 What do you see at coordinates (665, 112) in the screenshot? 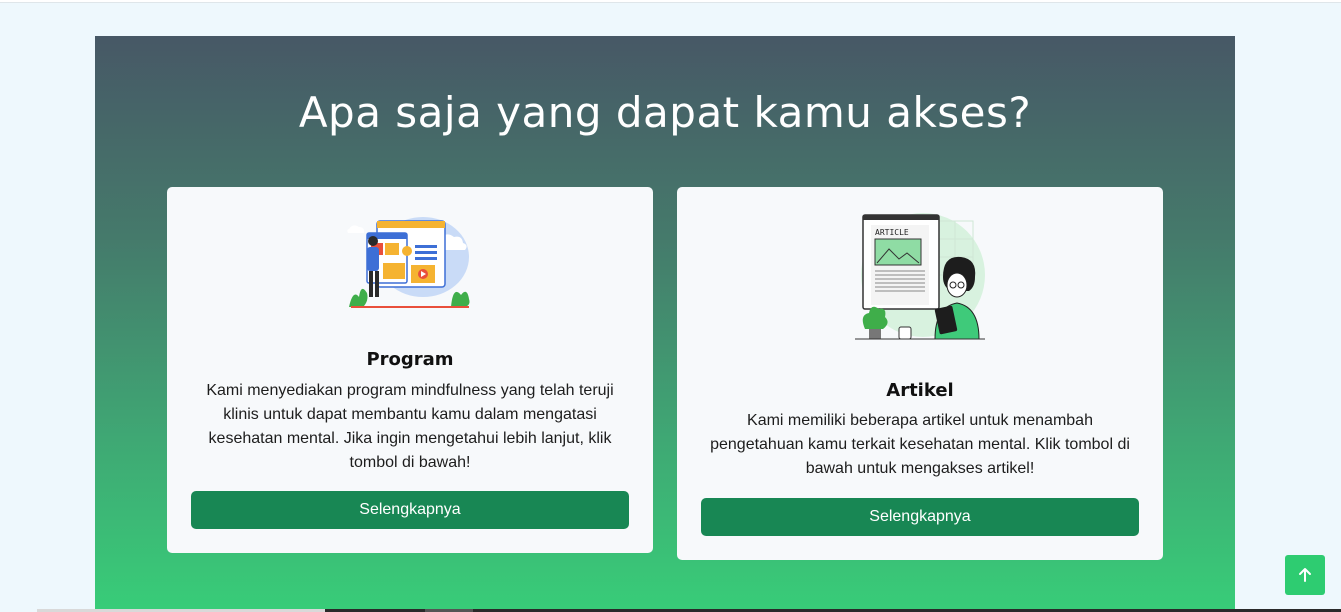
I see `section-title: Apa saja yang dapat kamu akses?` at bounding box center [665, 112].